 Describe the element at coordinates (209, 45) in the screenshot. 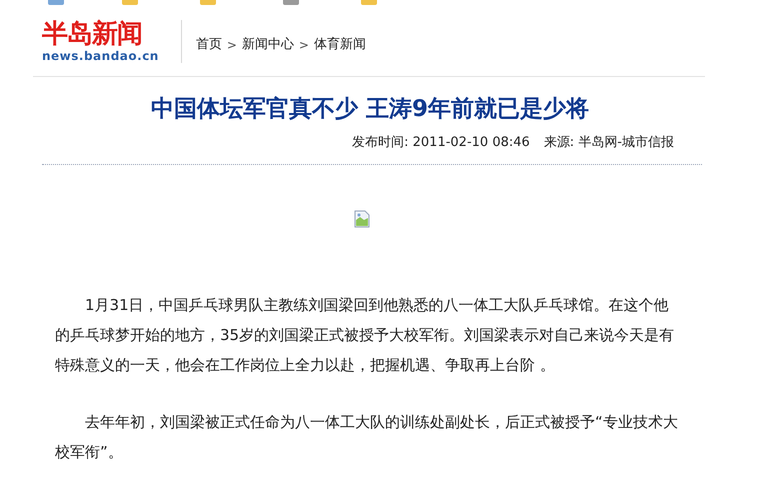

I see `breadcrumb-link: 首页` at that location.